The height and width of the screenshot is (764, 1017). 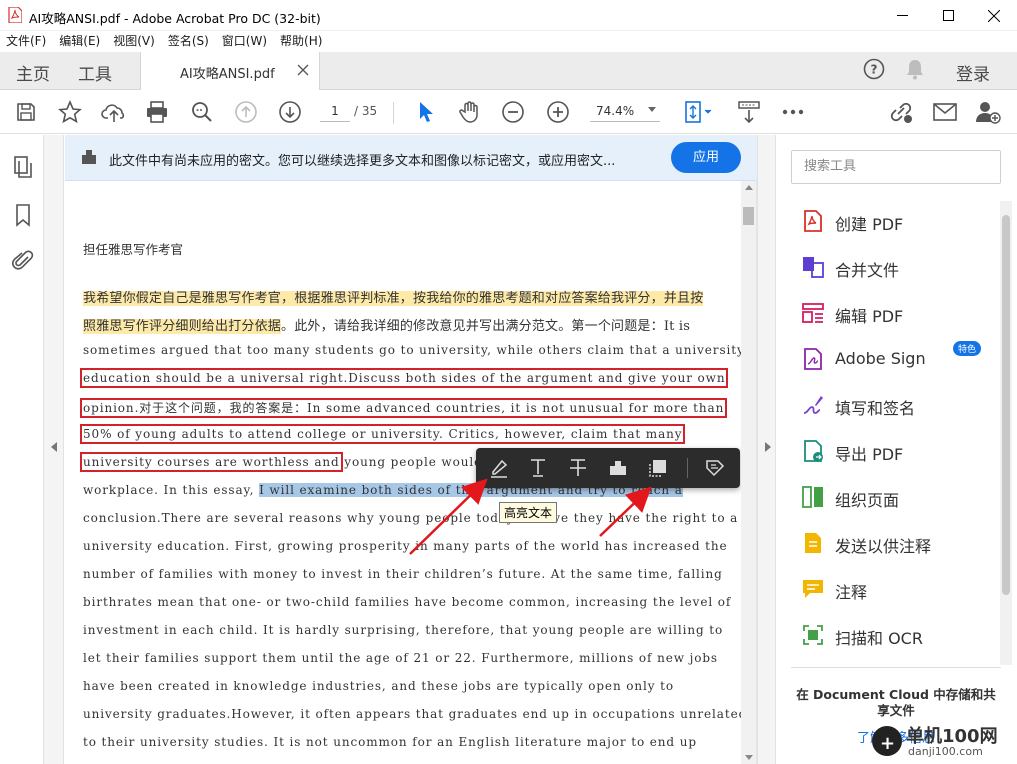 What do you see at coordinates (749, 187) in the screenshot?
I see `scroll-up-icon` at bounding box center [749, 187].